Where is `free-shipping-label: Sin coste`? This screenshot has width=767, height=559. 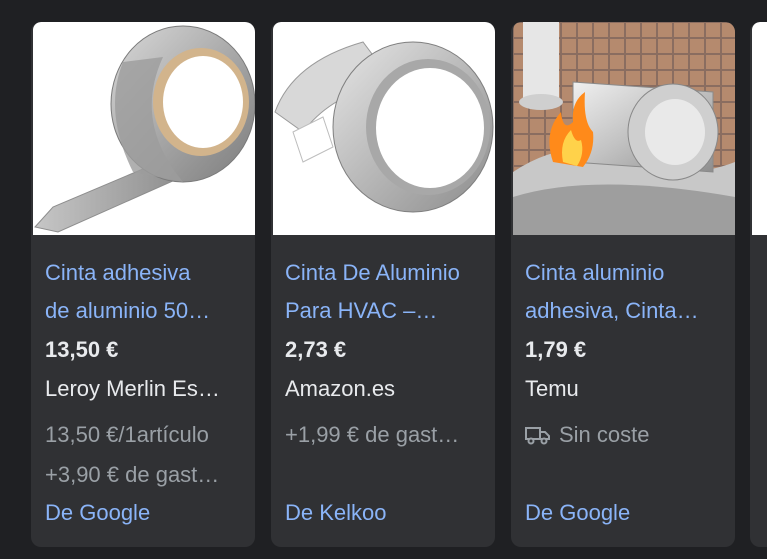 free-shipping-label: Sin coste is located at coordinates (604, 434).